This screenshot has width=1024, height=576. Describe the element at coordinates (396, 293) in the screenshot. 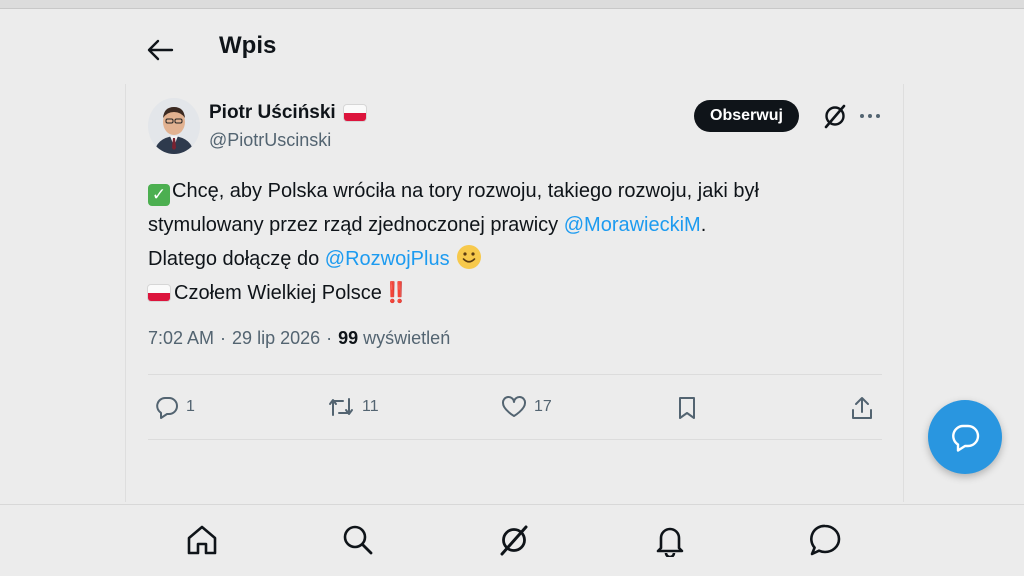

I see `double-exclamation-emoji: ‼️` at that location.